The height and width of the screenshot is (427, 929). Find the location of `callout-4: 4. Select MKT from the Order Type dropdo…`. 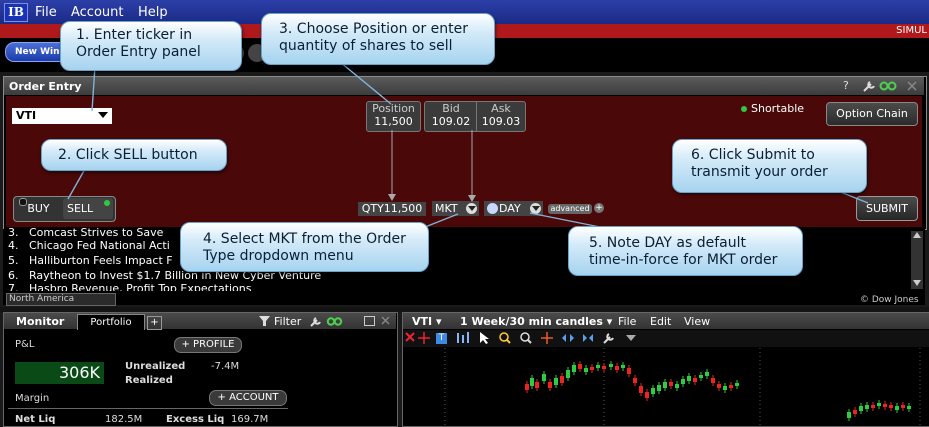

callout-4: 4. Select MKT from the Order Type dropdo… is located at coordinates (304, 247).